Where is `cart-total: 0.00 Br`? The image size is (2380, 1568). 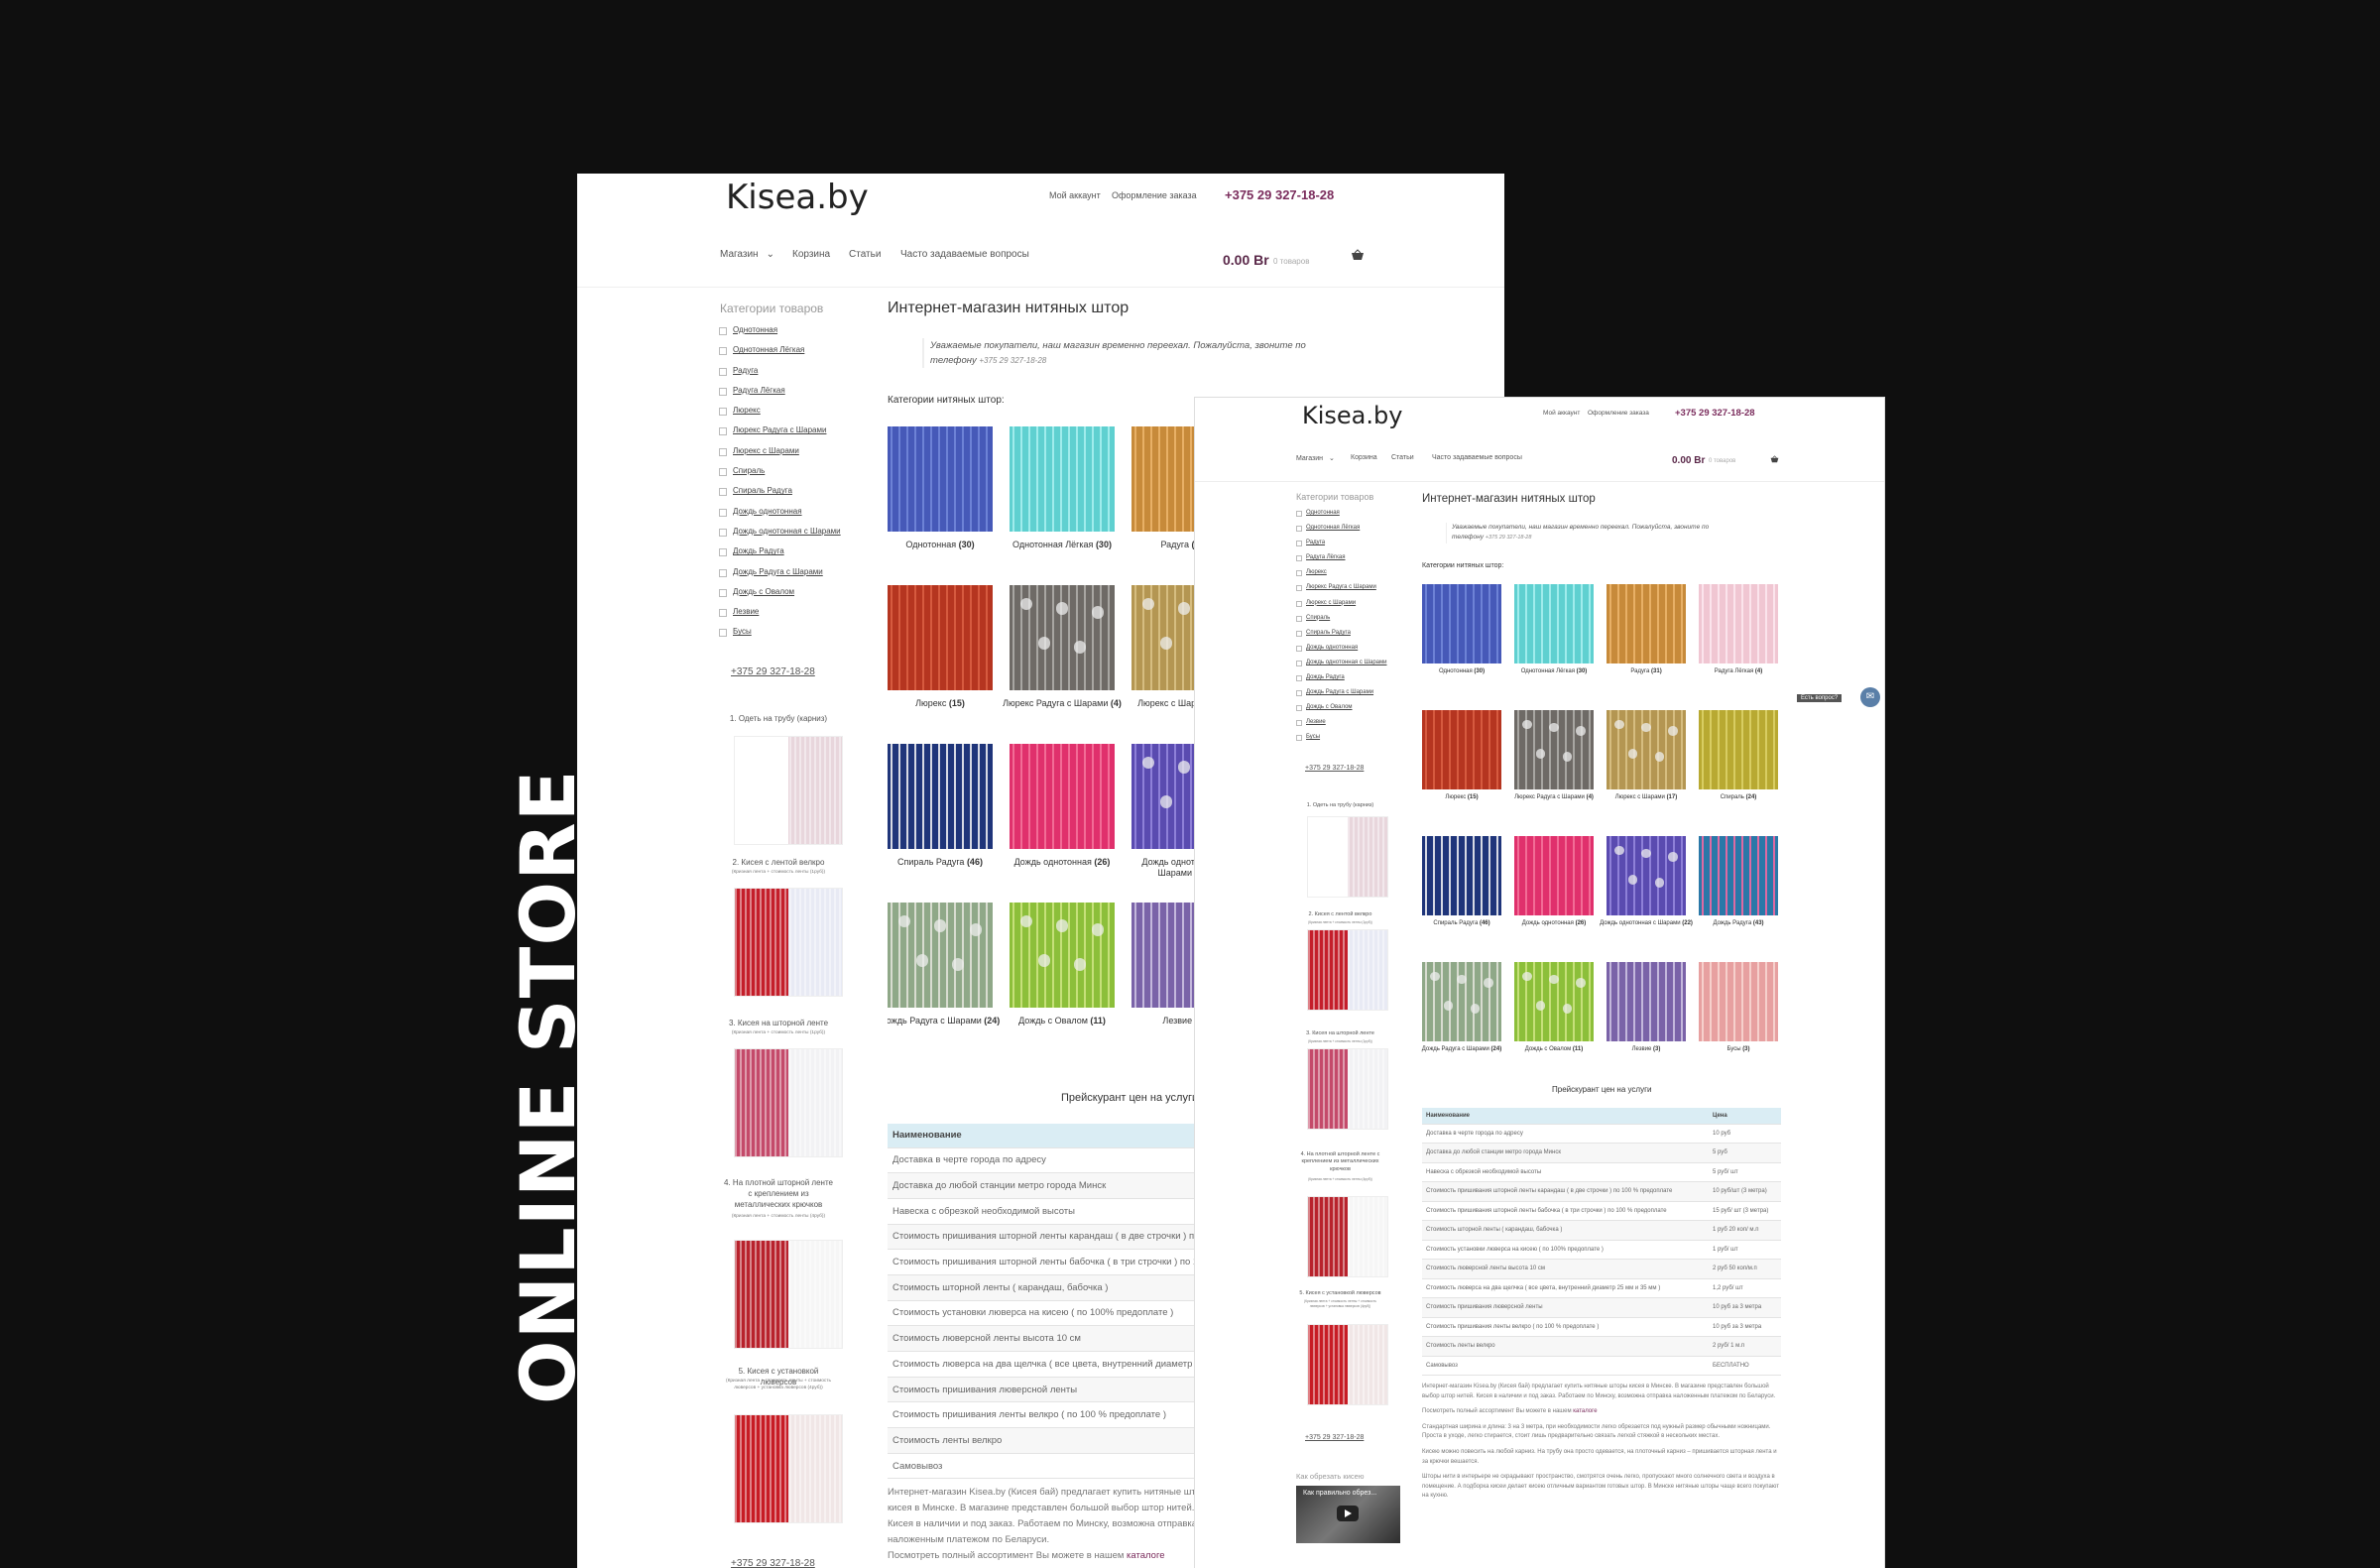
cart-total: 0.00 Br is located at coordinates (1246, 260).